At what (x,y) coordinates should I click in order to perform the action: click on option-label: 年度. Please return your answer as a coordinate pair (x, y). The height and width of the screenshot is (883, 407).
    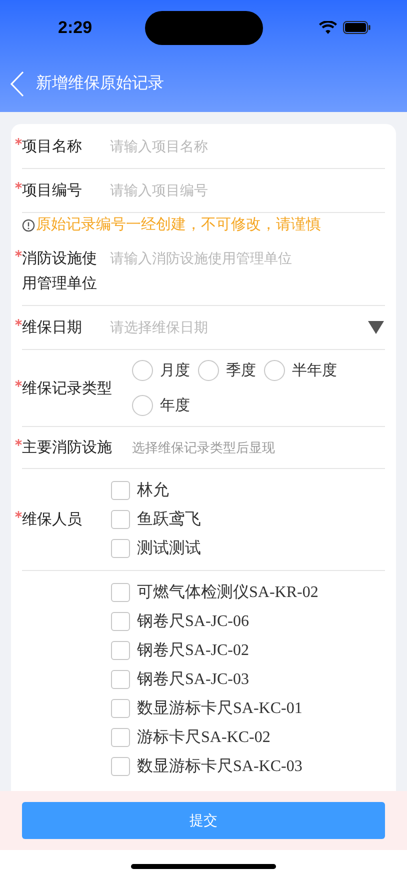
    Looking at the image, I should click on (175, 406).